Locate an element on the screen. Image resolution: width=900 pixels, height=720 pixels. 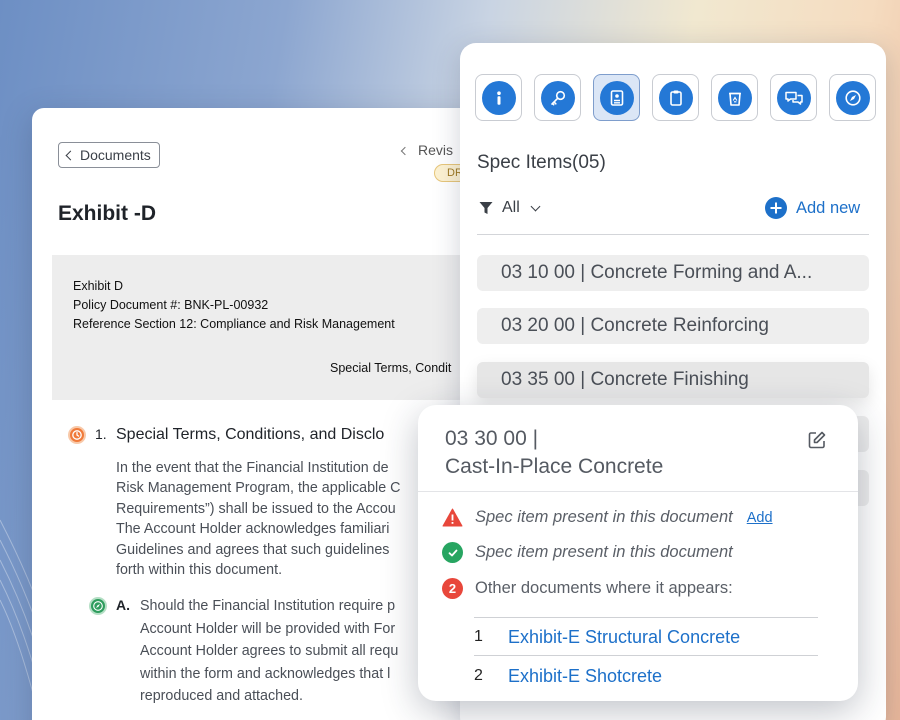
warning-text: Spec item present in this document is located at coordinates (604, 517).